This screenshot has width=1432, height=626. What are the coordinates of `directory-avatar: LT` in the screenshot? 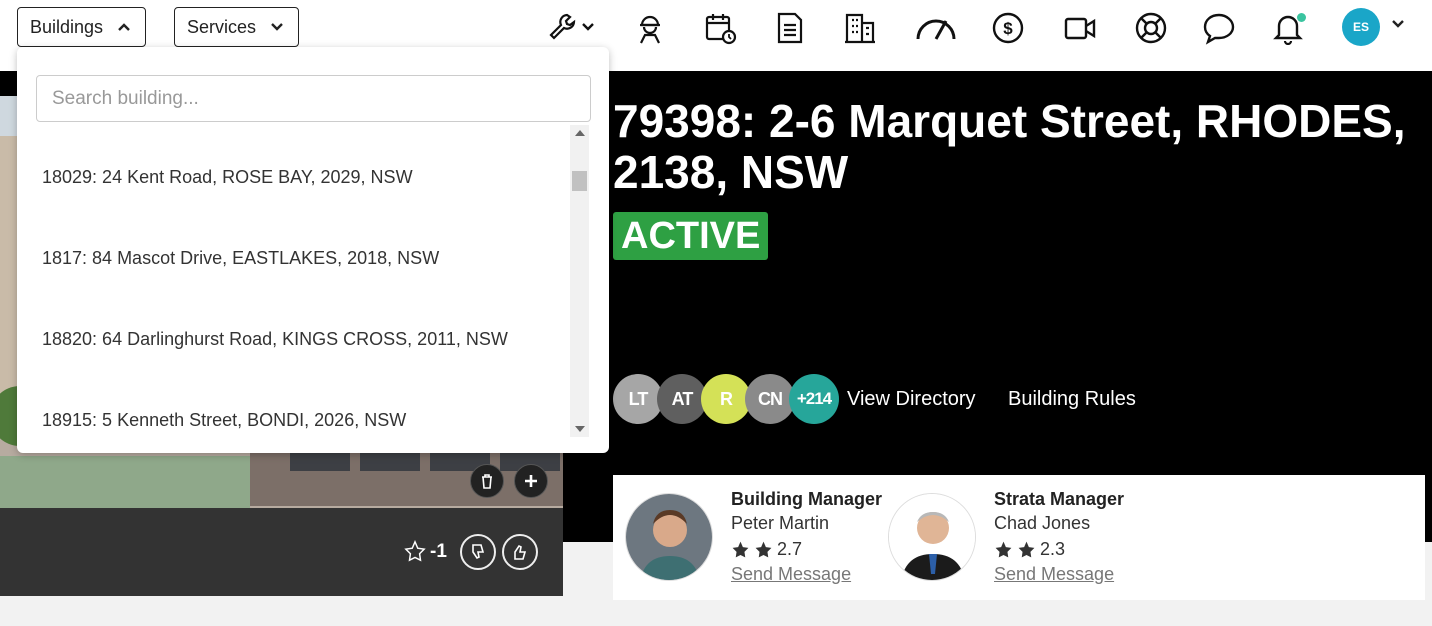 It's located at (638, 399).